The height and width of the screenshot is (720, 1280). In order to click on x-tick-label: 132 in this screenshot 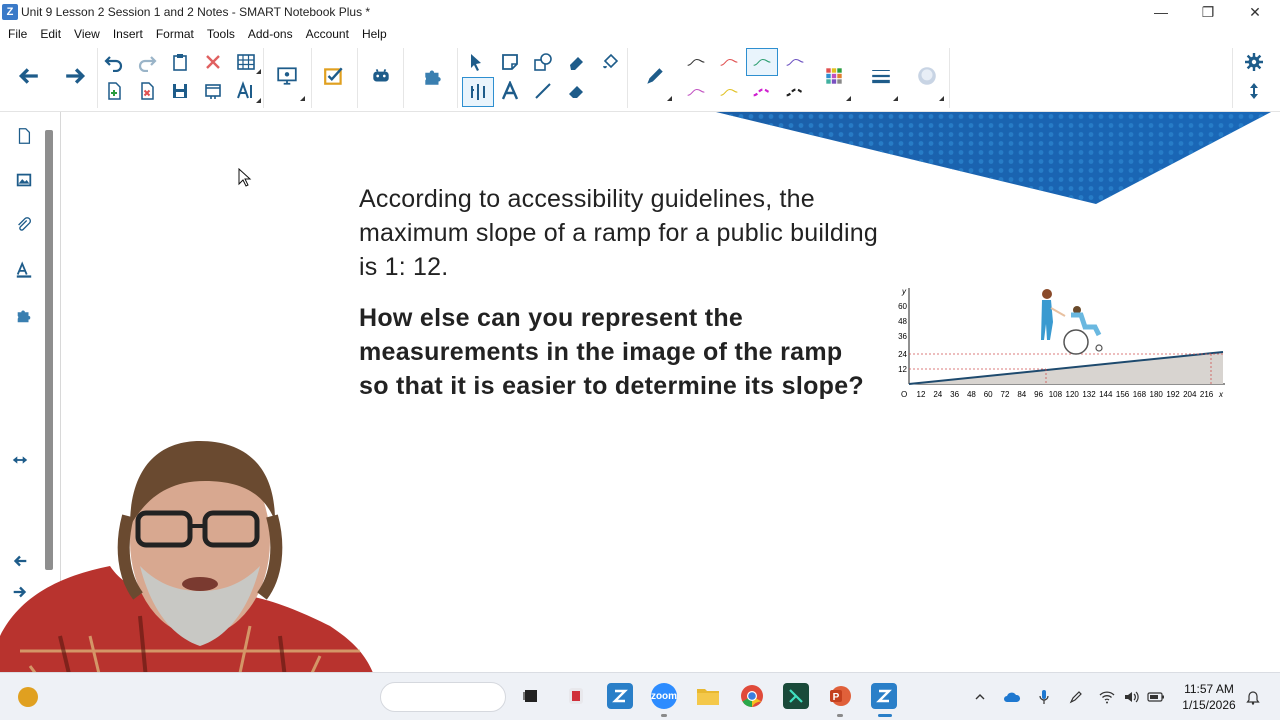, I will do `click(1089, 394)`.